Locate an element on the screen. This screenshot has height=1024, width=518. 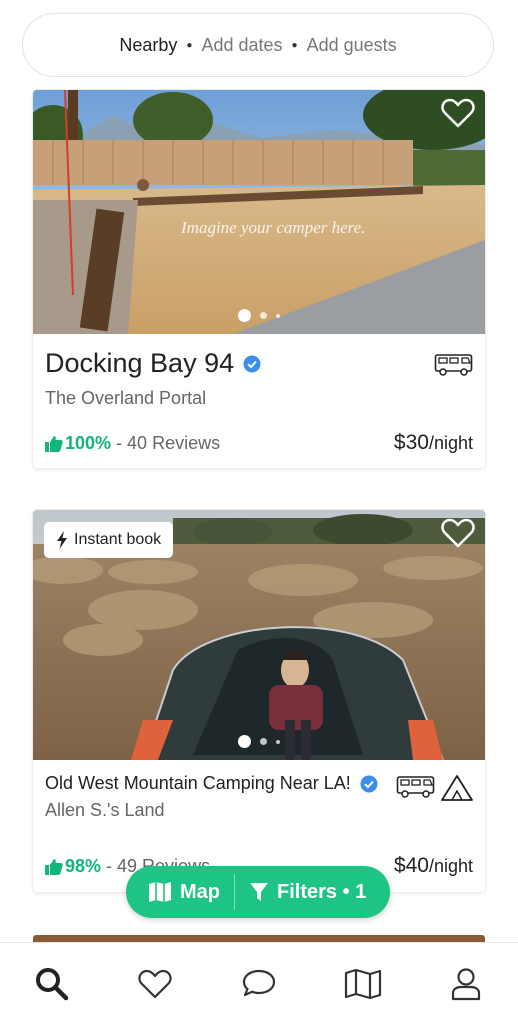
listing-host: The Overland Portal is located at coordinates (125, 398).